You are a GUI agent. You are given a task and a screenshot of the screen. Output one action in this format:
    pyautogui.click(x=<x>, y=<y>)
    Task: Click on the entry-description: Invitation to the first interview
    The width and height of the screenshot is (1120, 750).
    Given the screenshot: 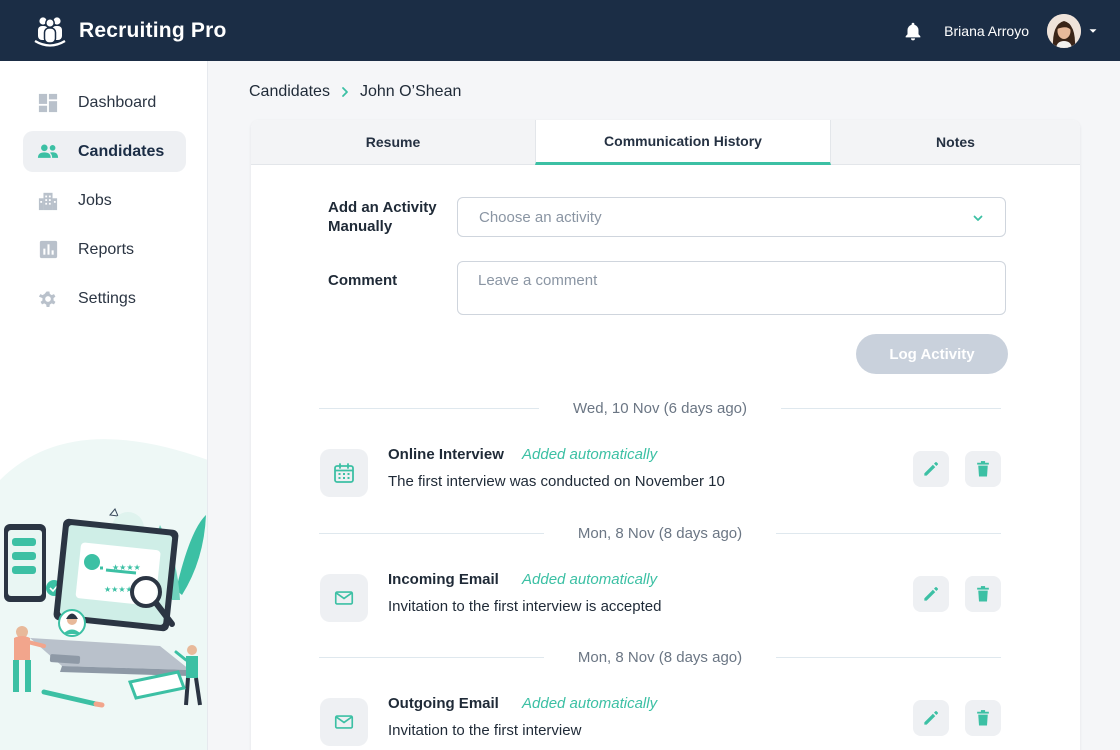 What is the action you would take?
    pyautogui.click(x=485, y=730)
    